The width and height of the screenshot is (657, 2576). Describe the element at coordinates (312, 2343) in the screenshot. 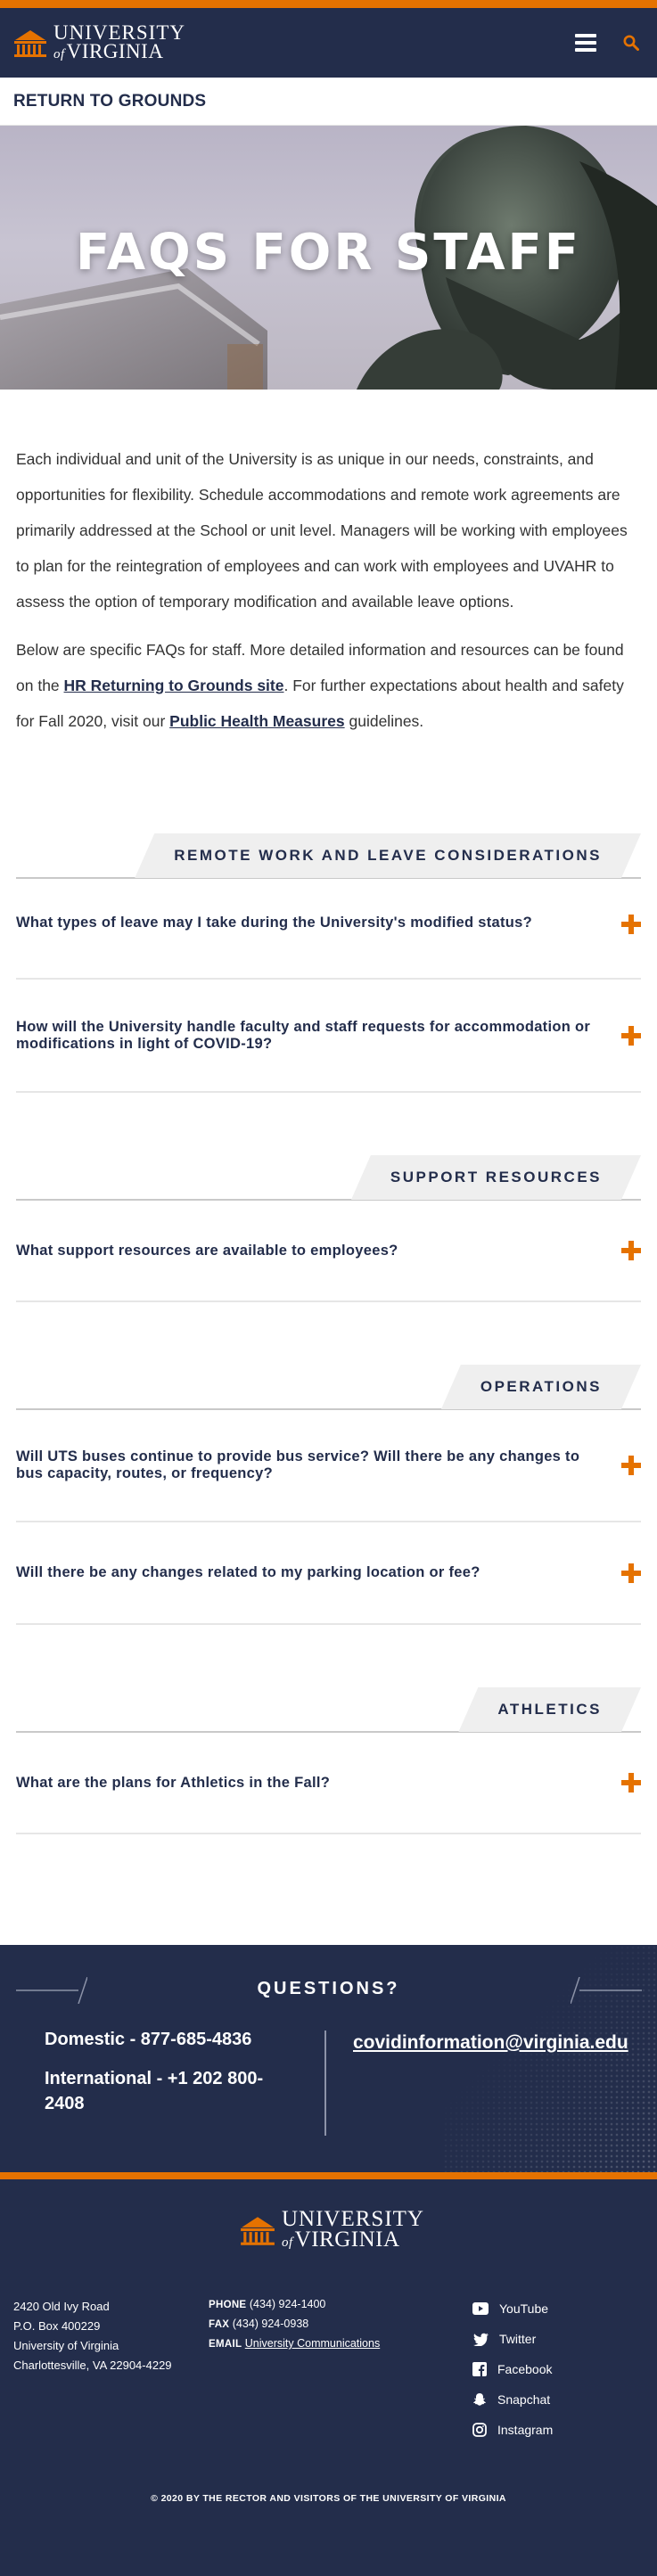

I see `communications-email-link: University Communications` at that location.